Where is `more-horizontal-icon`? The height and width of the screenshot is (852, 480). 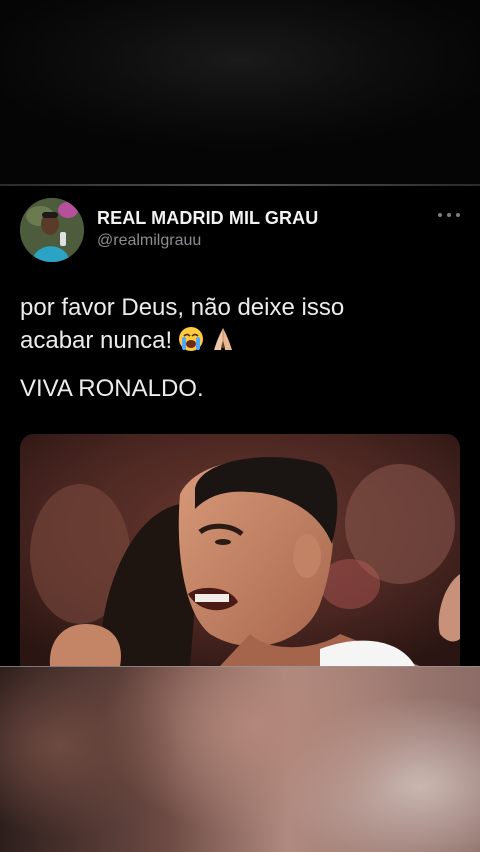
more-horizontal-icon is located at coordinates (449, 215).